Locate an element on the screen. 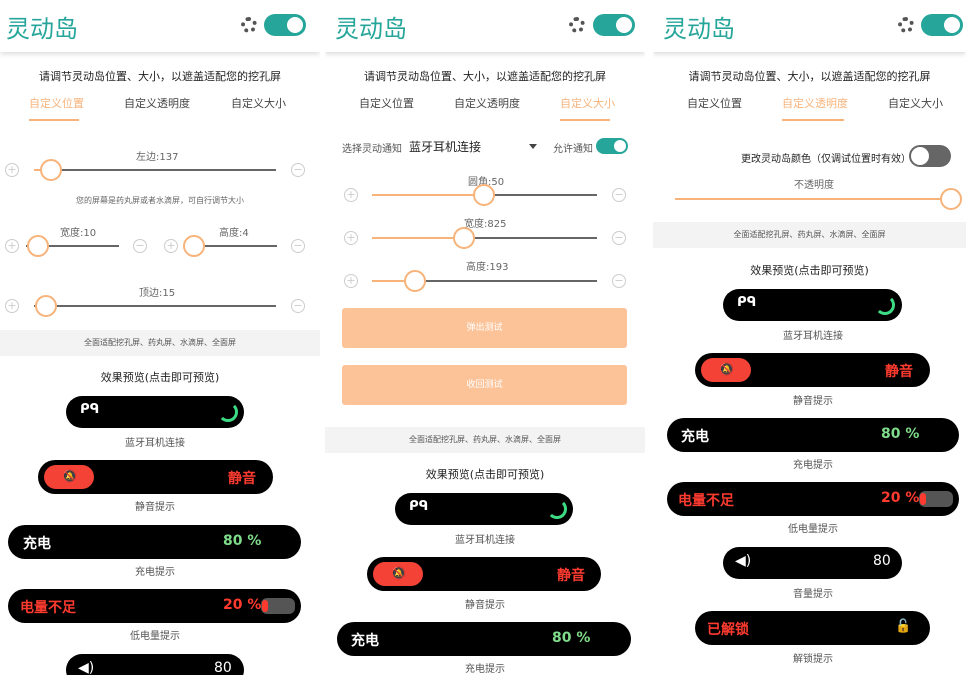 The width and height of the screenshot is (966, 675). chevron-down-icon is located at coordinates (533, 146).